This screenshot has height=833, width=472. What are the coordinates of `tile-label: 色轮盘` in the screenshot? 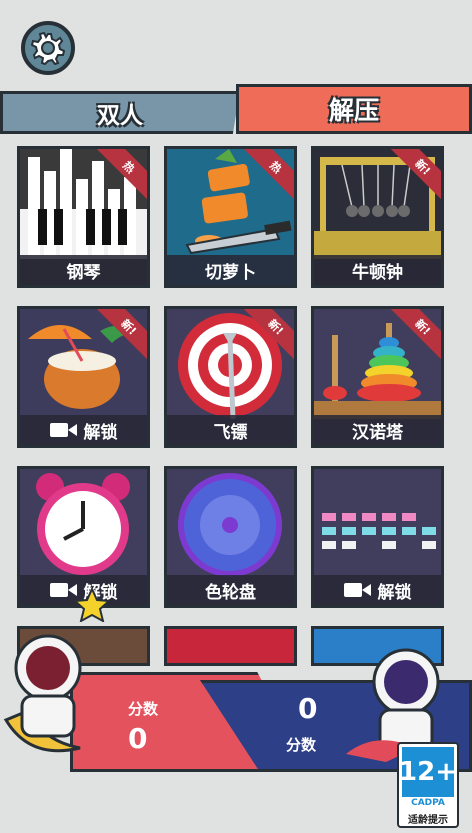 It's located at (230, 590).